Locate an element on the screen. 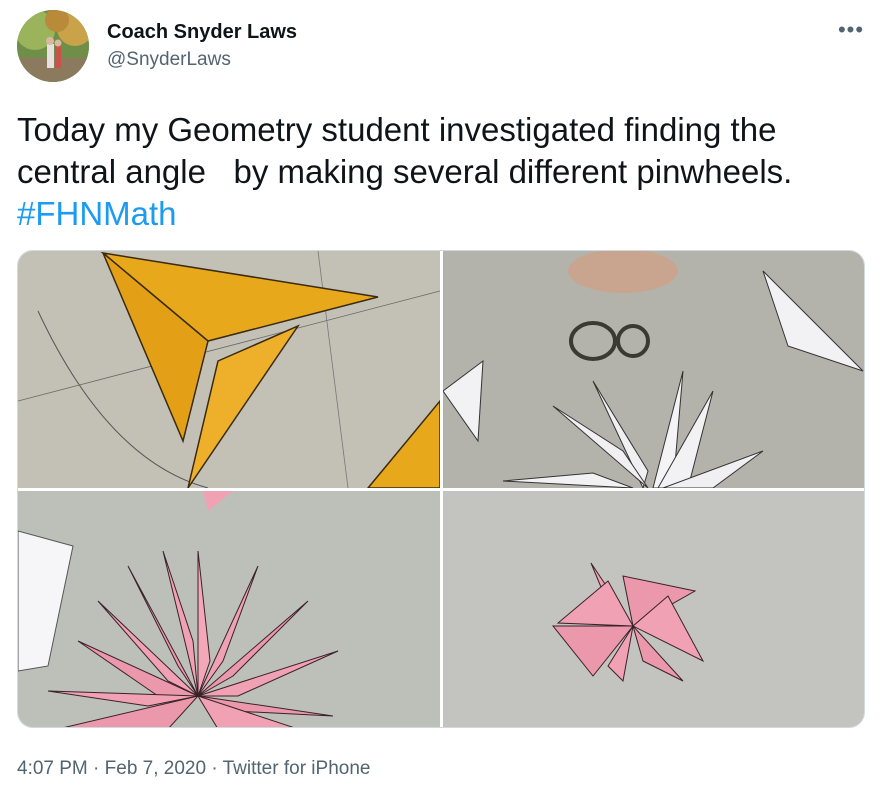  ellipsis-icon: ••• is located at coordinates (851, 29).